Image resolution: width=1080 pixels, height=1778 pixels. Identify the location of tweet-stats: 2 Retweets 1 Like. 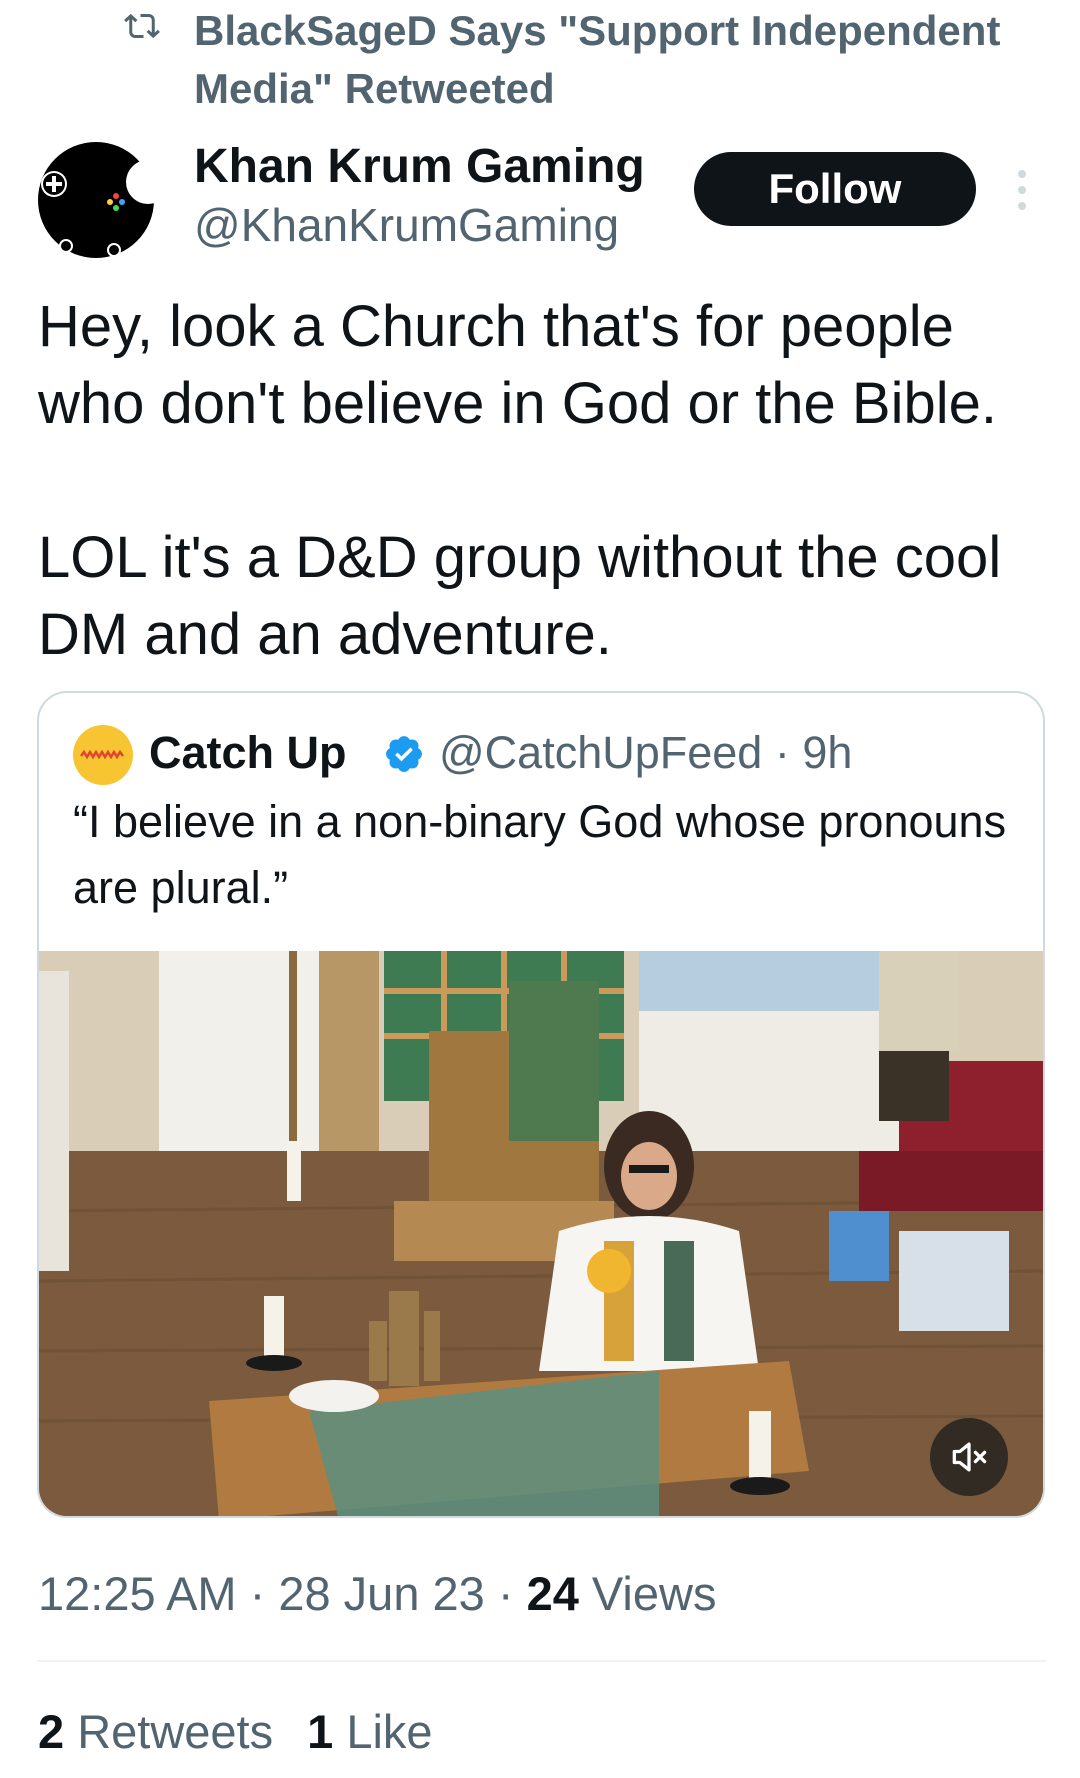
(235, 1732).